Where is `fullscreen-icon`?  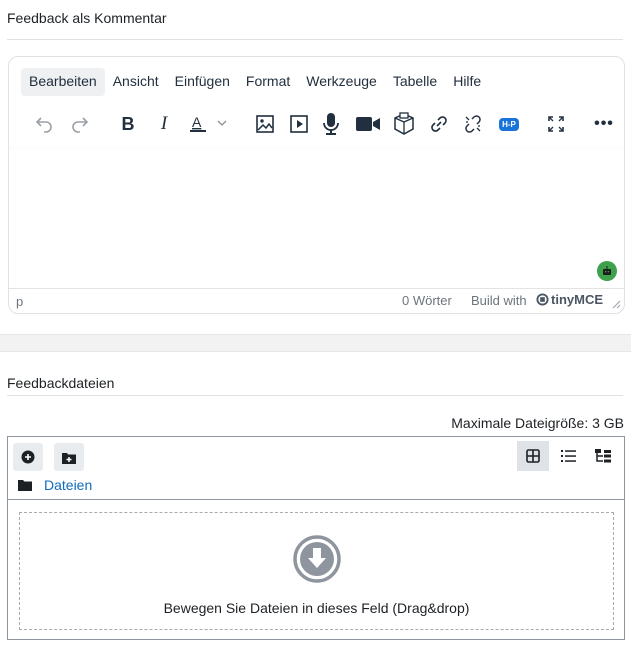 fullscreen-icon is located at coordinates (556, 124).